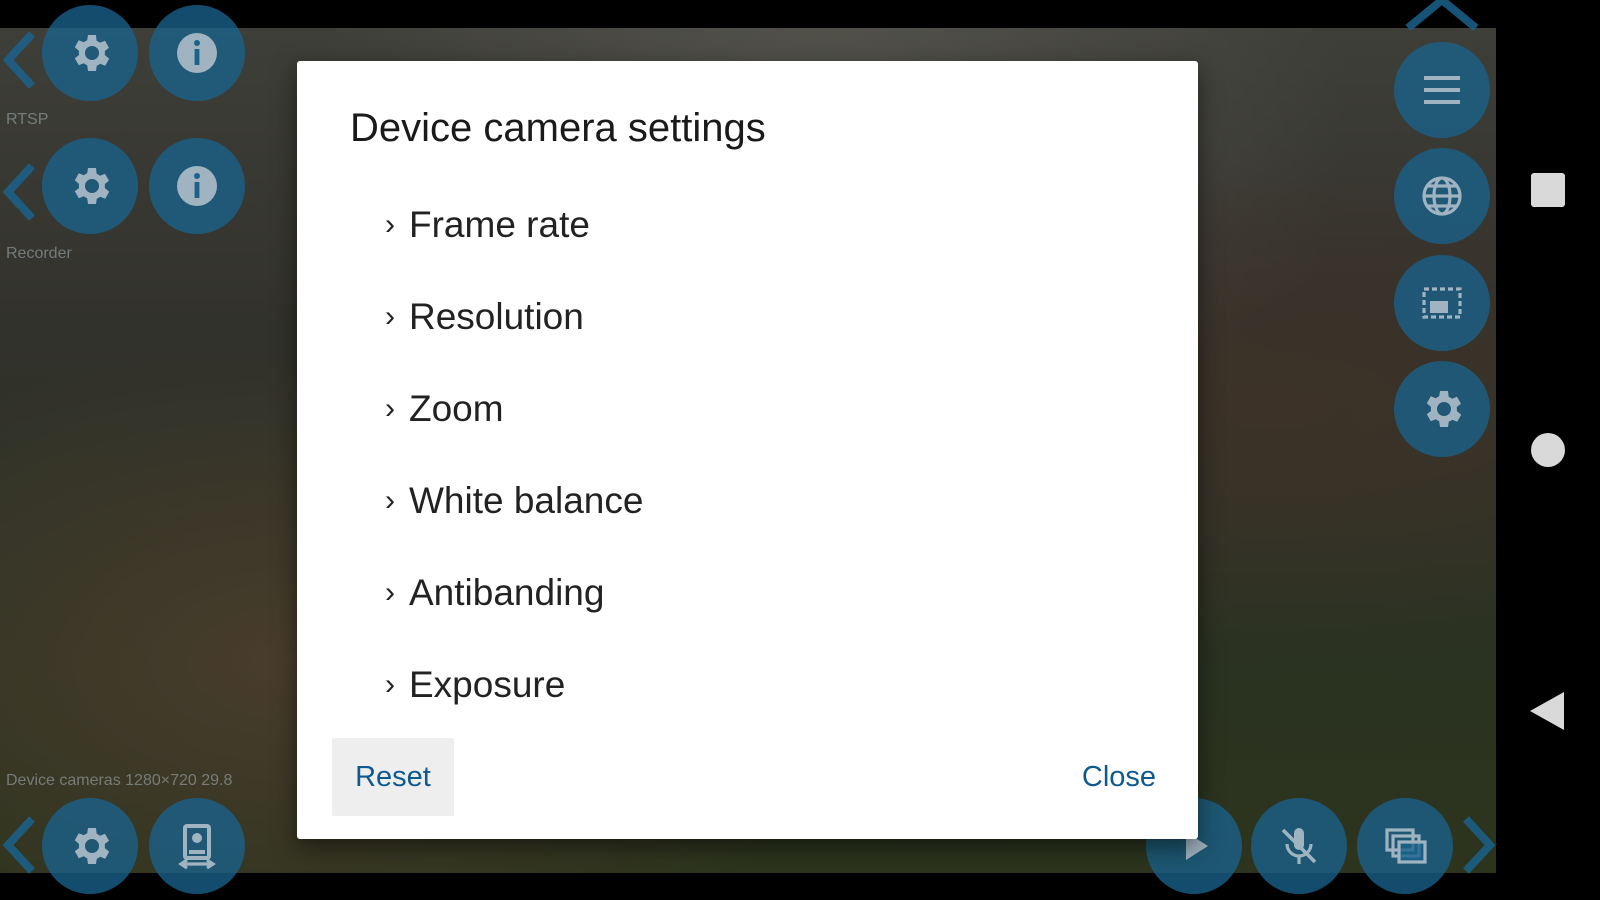 This screenshot has height=900, width=1600. What do you see at coordinates (1547, 711) in the screenshot?
I see `back-nav-icon` at bounding box center [1547, 711].